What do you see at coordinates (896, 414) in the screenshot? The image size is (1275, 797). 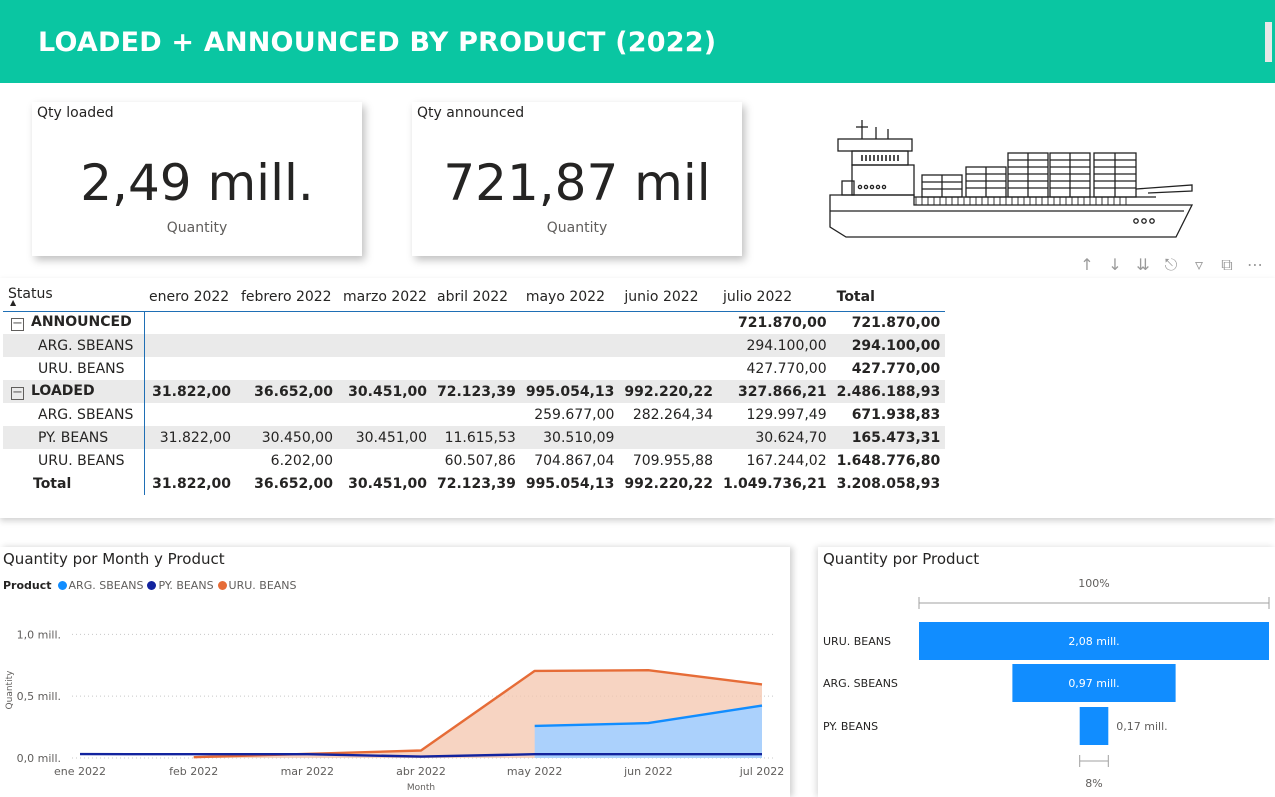 I see `matrix-cell-total: 671.938,83` at bounding box center [896, 414].